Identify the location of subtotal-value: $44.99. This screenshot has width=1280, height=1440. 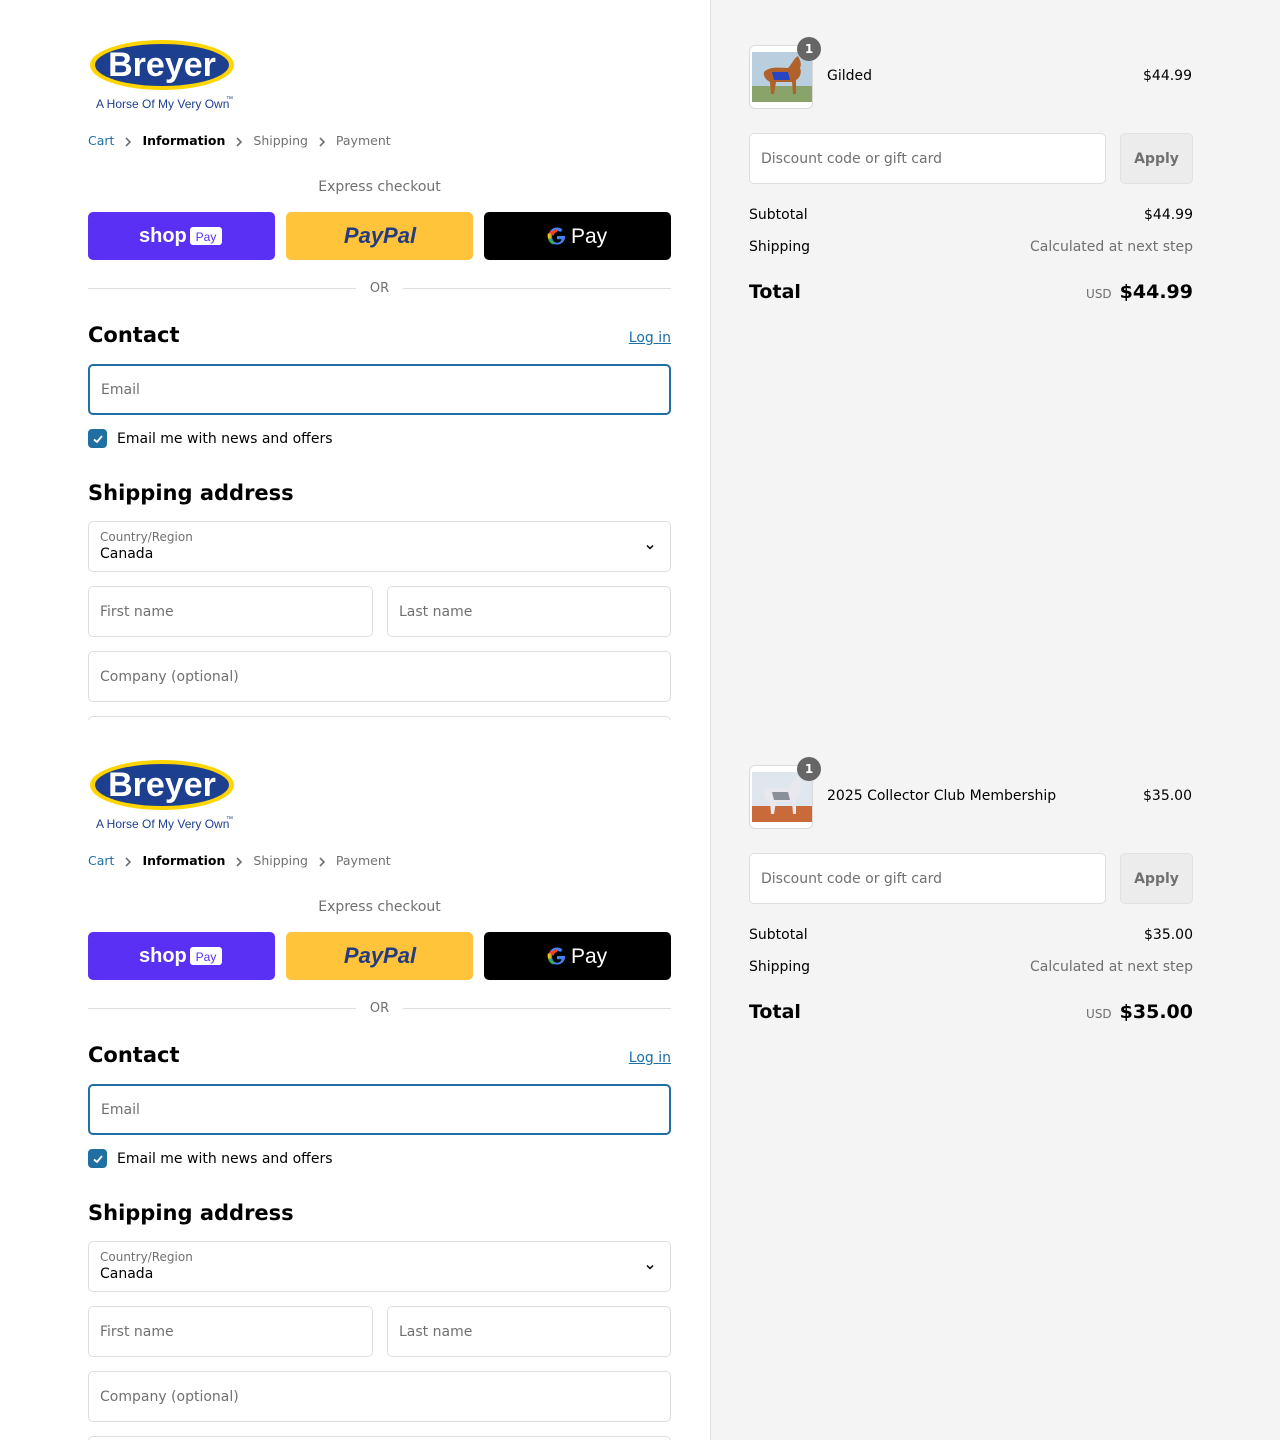
(1168, 215).